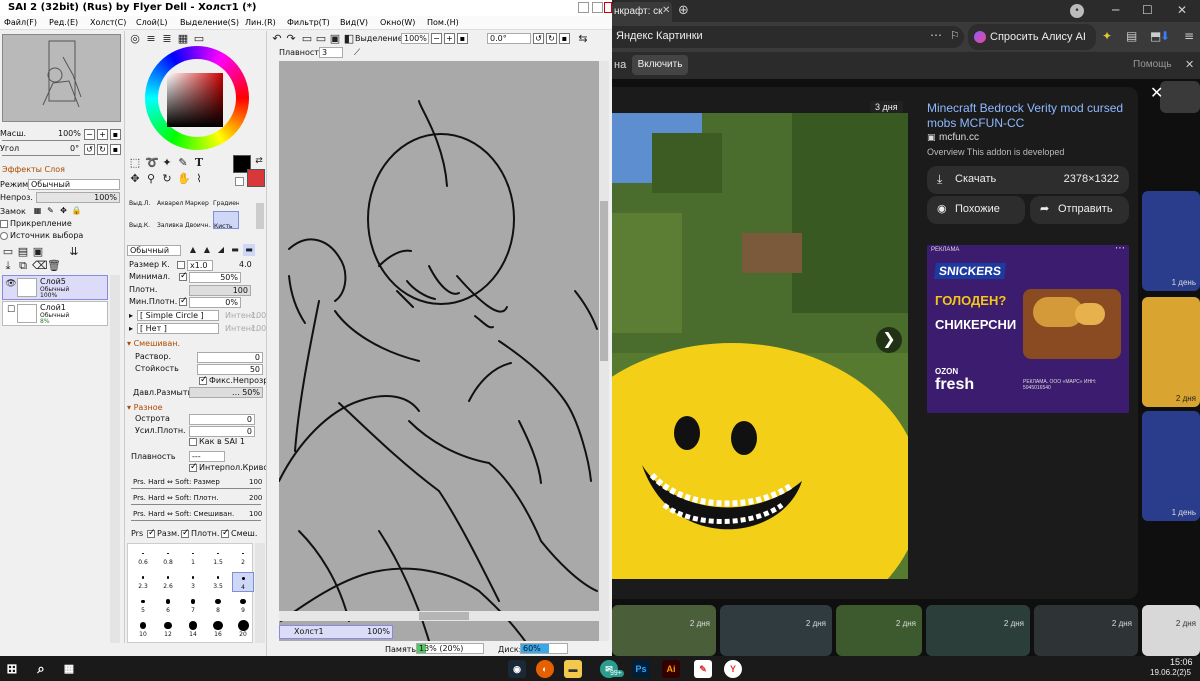  I want to click on selection-visibility-icon: ◧, so click(349, 39).